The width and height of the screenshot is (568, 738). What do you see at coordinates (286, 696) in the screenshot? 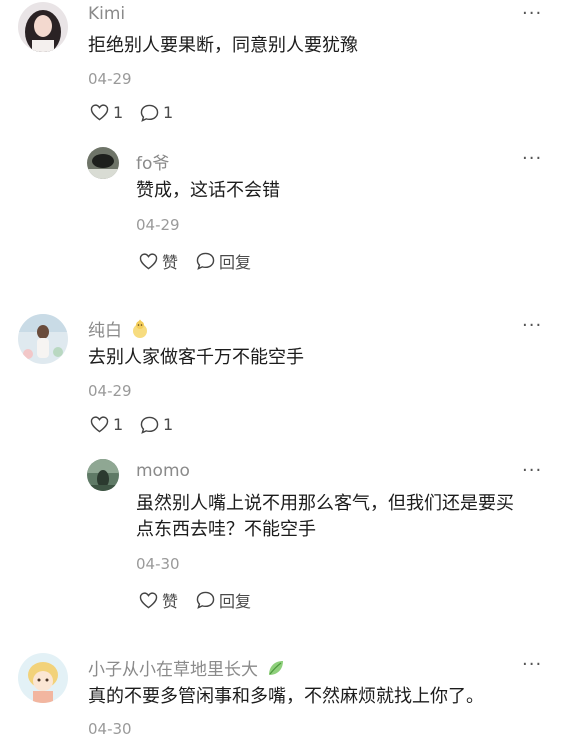
I see `comment-text: 真的不要多管闲事和多嘴，不然麻烦就找上你了。` at bounding box center [286, 696].